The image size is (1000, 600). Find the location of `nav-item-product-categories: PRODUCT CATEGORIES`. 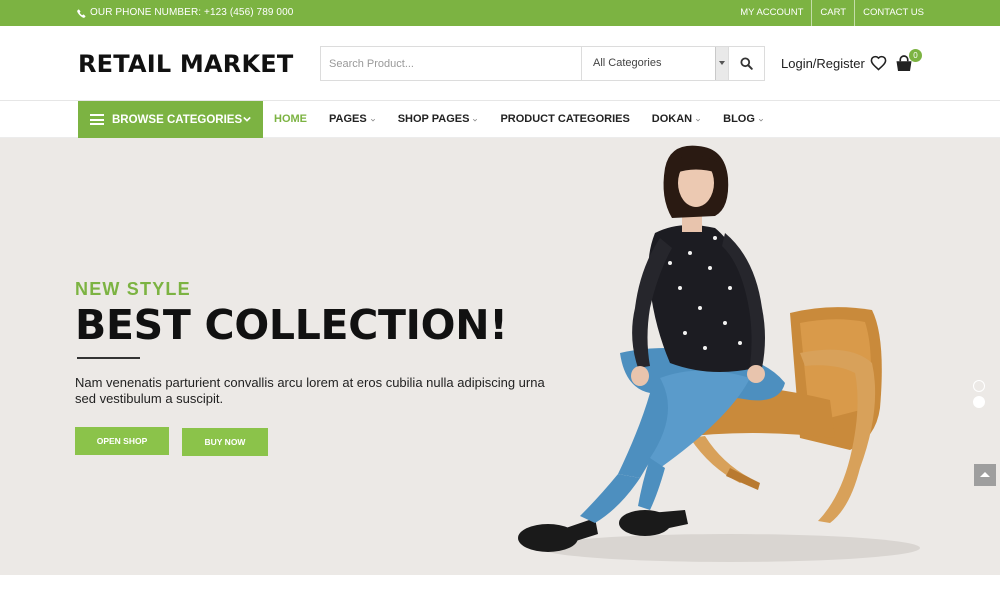

nav-item-product-categories: PRODUCT CATEGORIES is located at coordinates (564, 119).